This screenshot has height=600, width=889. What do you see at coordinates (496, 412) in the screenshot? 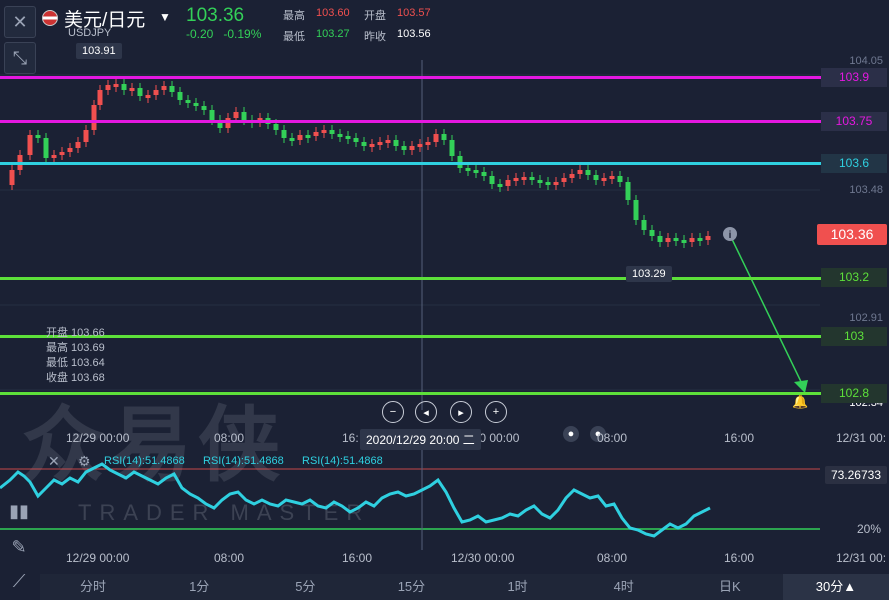
I see `zoom-in-button: +` at bounding box center [496, 412].